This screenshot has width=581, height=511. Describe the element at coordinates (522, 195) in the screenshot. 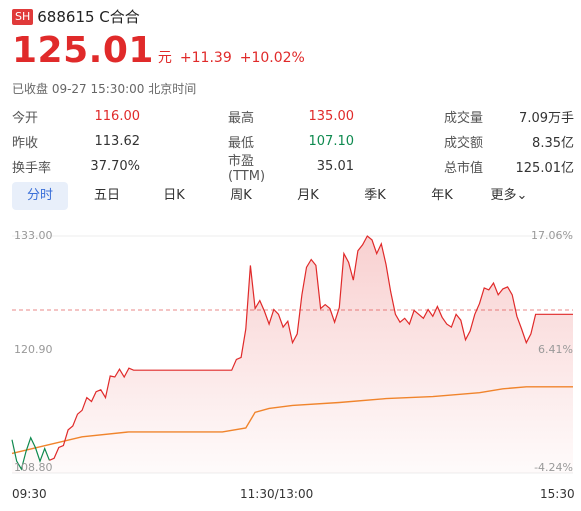

I see `chevron-down-icon: ⌄` at that location.